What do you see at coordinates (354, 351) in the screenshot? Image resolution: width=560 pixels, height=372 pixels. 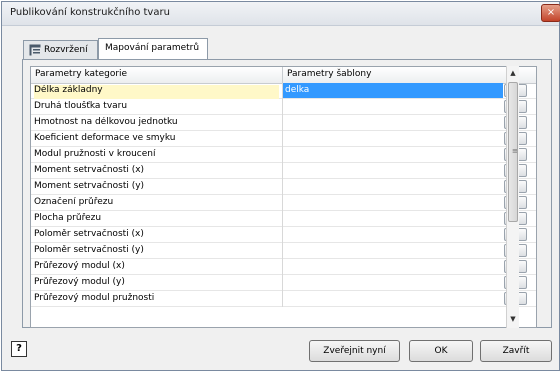 I see `publish-now-button: Zveřejnit nyní` at bounding box center [354, 351].